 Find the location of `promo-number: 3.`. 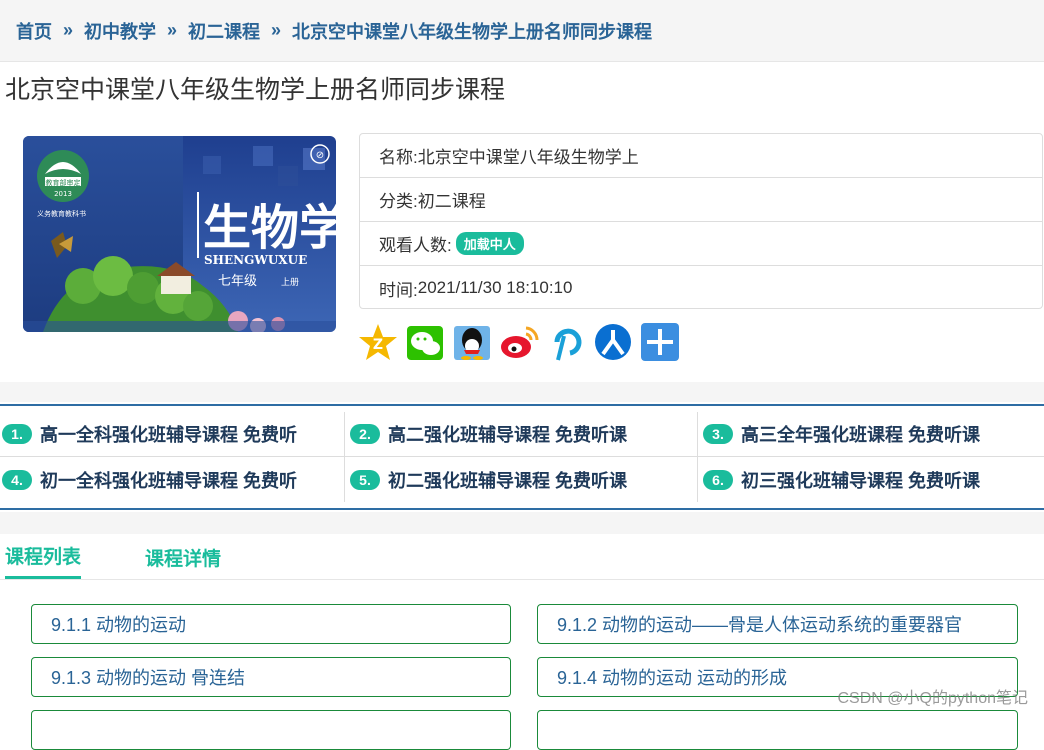

promo-number: 3. is located at coordinates (718, 434).